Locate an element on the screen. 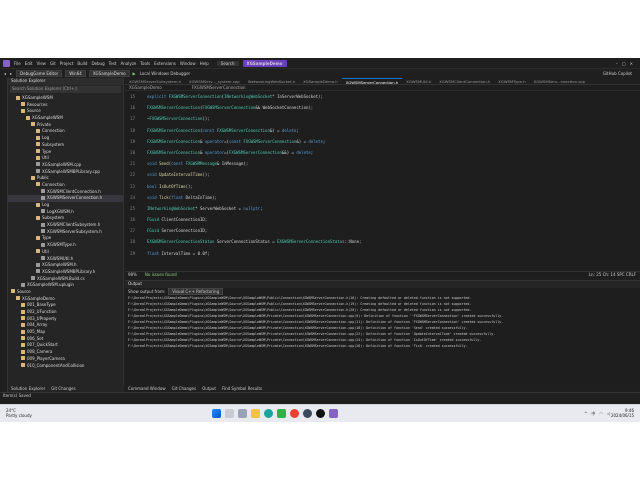 Image resolution: width=640 pixels, height=480 pixels. maximize-button: □ is located at coordinates (624, 63).